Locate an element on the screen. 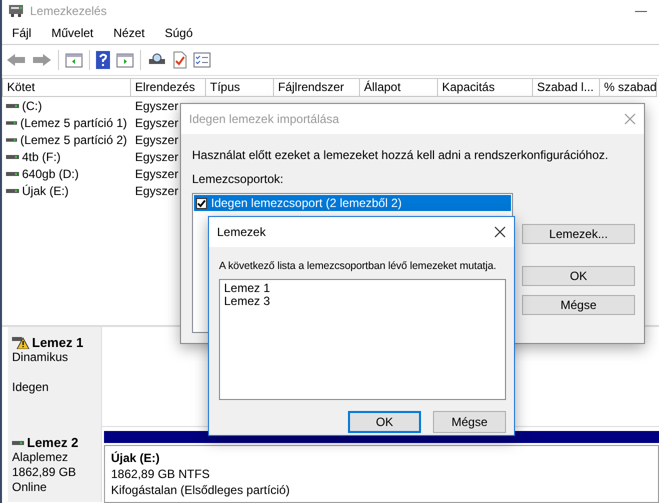  close-icon is located at coordinates (500, 232).